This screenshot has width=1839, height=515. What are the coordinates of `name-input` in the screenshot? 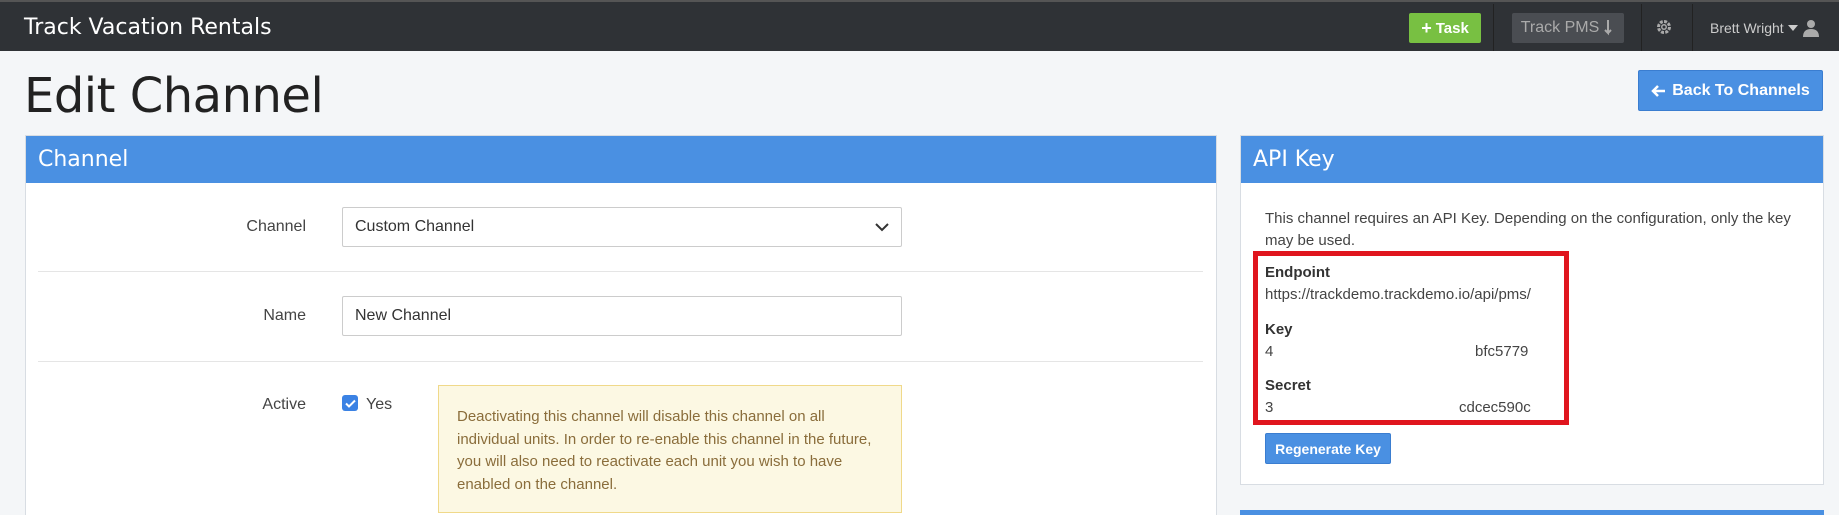 It's located at (622, 316).